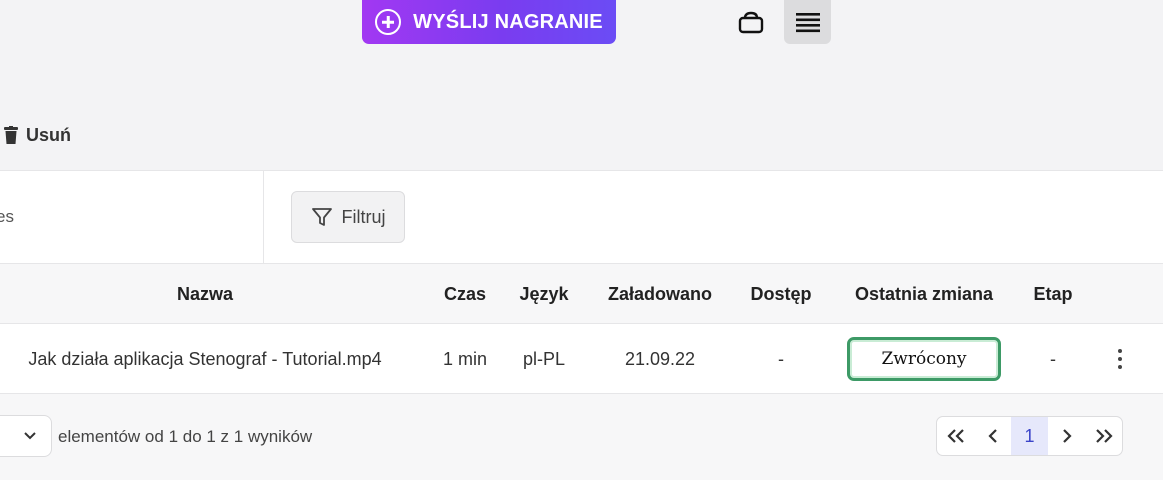 The image size is (1163, 480). Describe the element at coordinates (660, 294) in the screenshot. I see `column-header-uploaded: Załadowano` at that location.